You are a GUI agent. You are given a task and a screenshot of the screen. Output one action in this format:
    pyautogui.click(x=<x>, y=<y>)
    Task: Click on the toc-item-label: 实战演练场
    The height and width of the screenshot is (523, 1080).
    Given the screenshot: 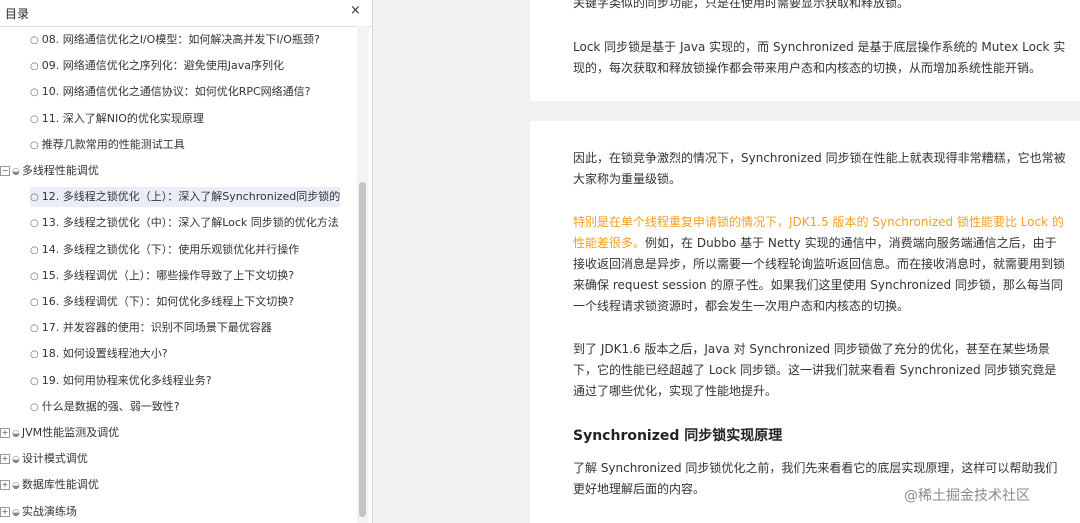 What is the action you would take?
    pyautogui.click(x=49, y=511)
    